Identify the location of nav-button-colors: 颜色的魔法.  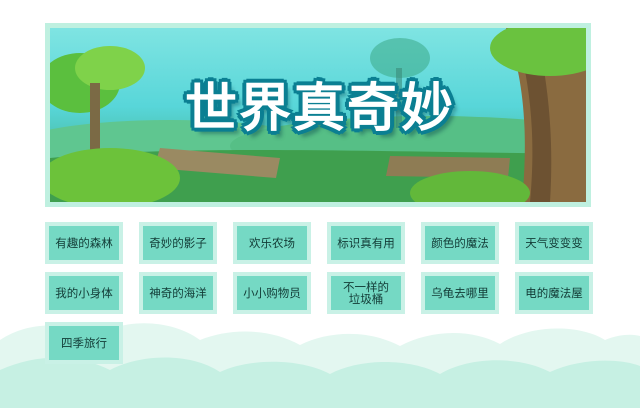
(460, 243).